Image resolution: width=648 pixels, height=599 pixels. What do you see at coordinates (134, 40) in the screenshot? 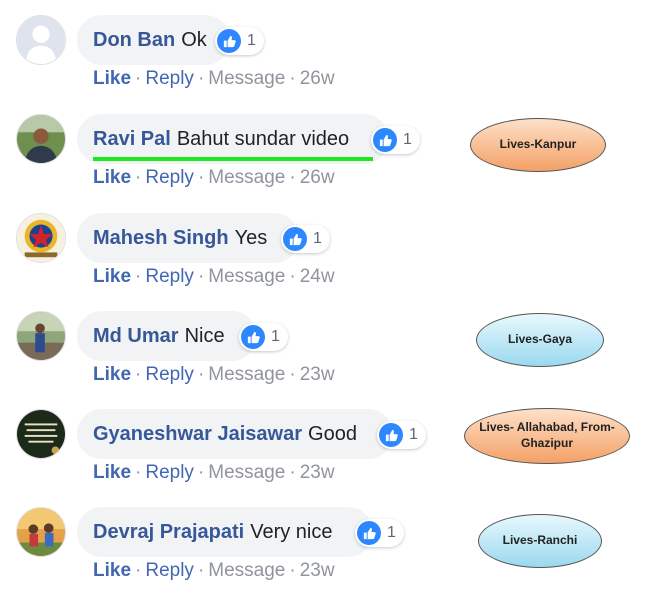
I see `comment-author: Don Ban` at bounding box center [134, 40].